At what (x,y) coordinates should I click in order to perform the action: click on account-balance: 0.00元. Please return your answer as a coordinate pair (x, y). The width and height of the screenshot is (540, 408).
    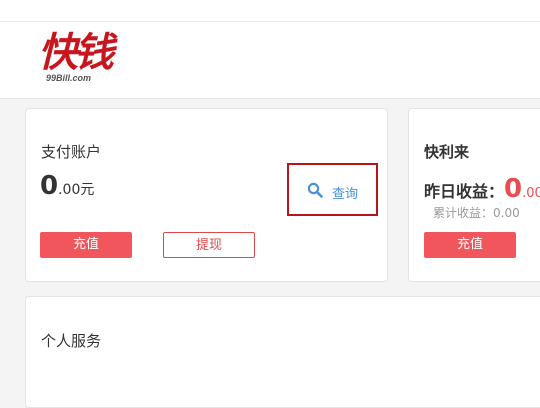
    Looking at the image, I should click on (67, 186).